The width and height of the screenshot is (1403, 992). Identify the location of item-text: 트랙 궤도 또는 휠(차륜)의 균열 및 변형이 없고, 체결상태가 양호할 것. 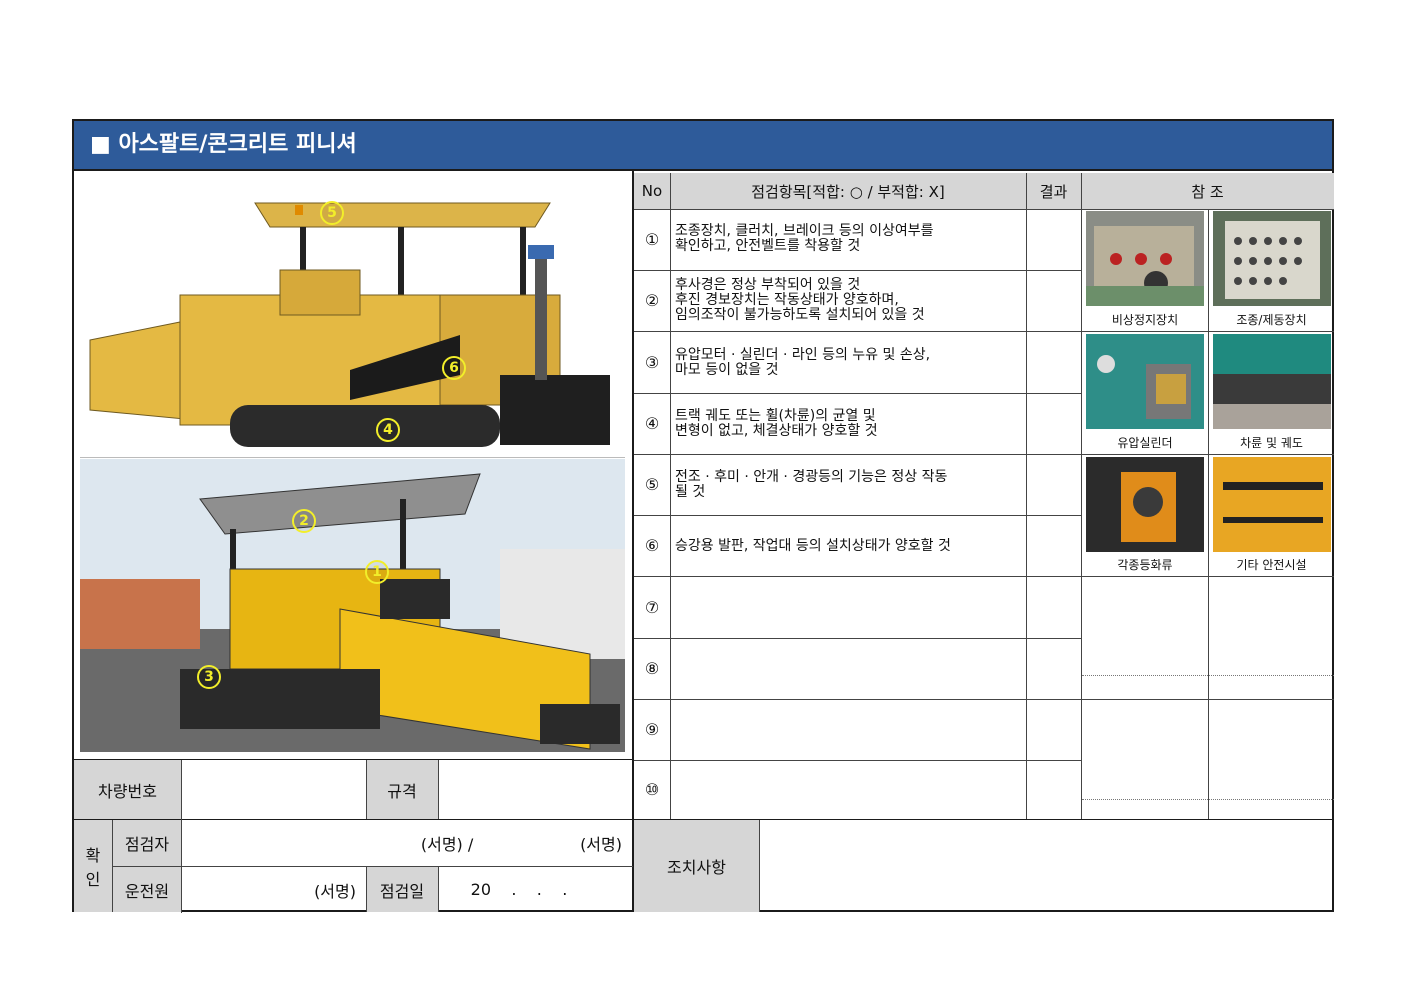
(776, 423).